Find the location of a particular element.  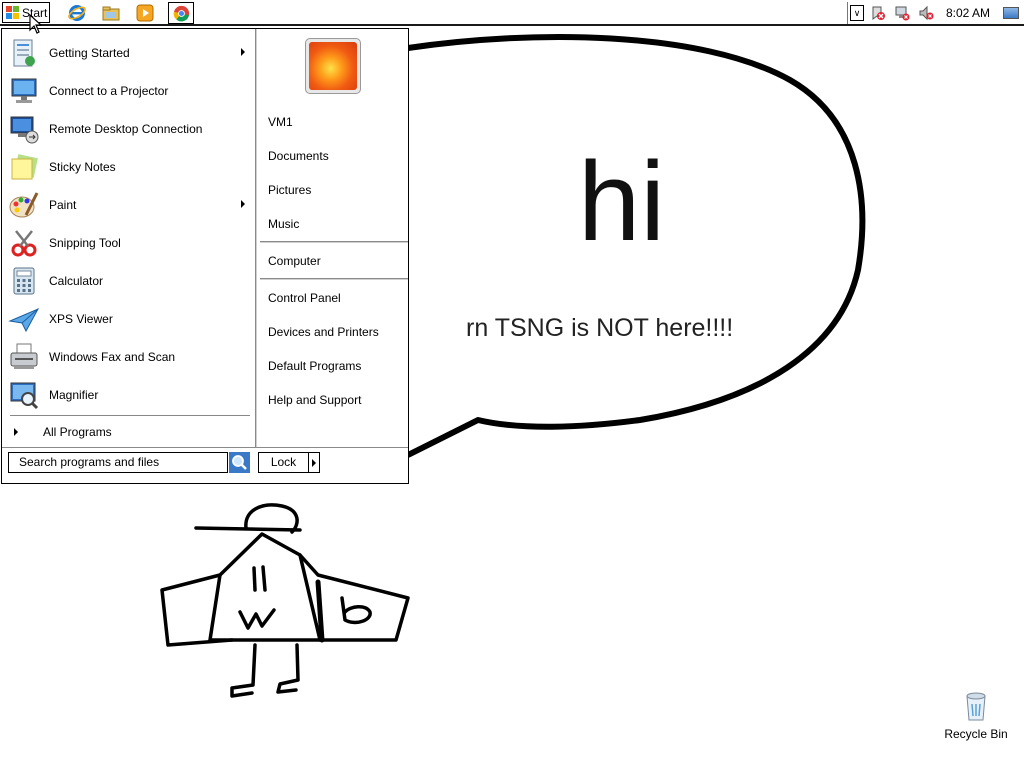

all-programs-arrow-icon is located at coordinates (16, 432).